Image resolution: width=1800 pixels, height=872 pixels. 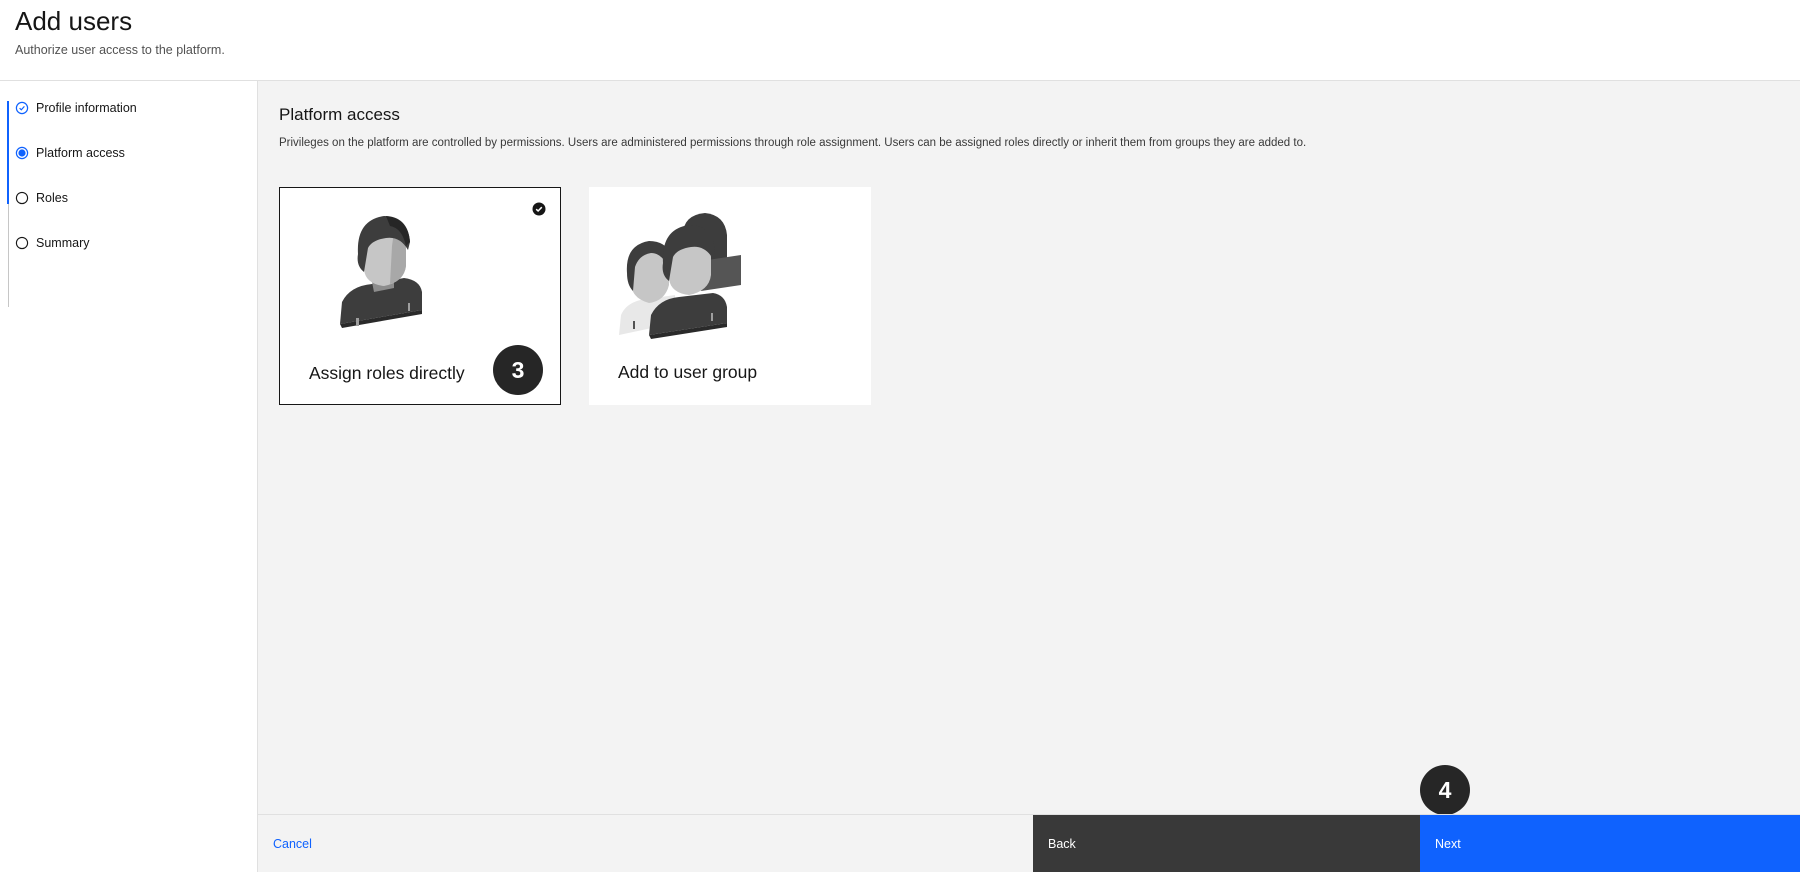 I want to click on tile-label: Add to user group, so click(x=688, y=372).